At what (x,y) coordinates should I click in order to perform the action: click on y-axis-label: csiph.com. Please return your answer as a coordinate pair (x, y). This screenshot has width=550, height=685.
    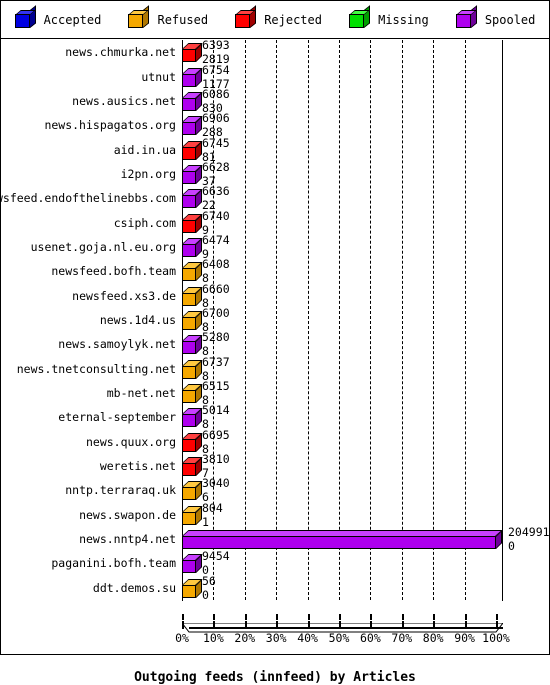
    Looking at the image, I should click on (144, 222).